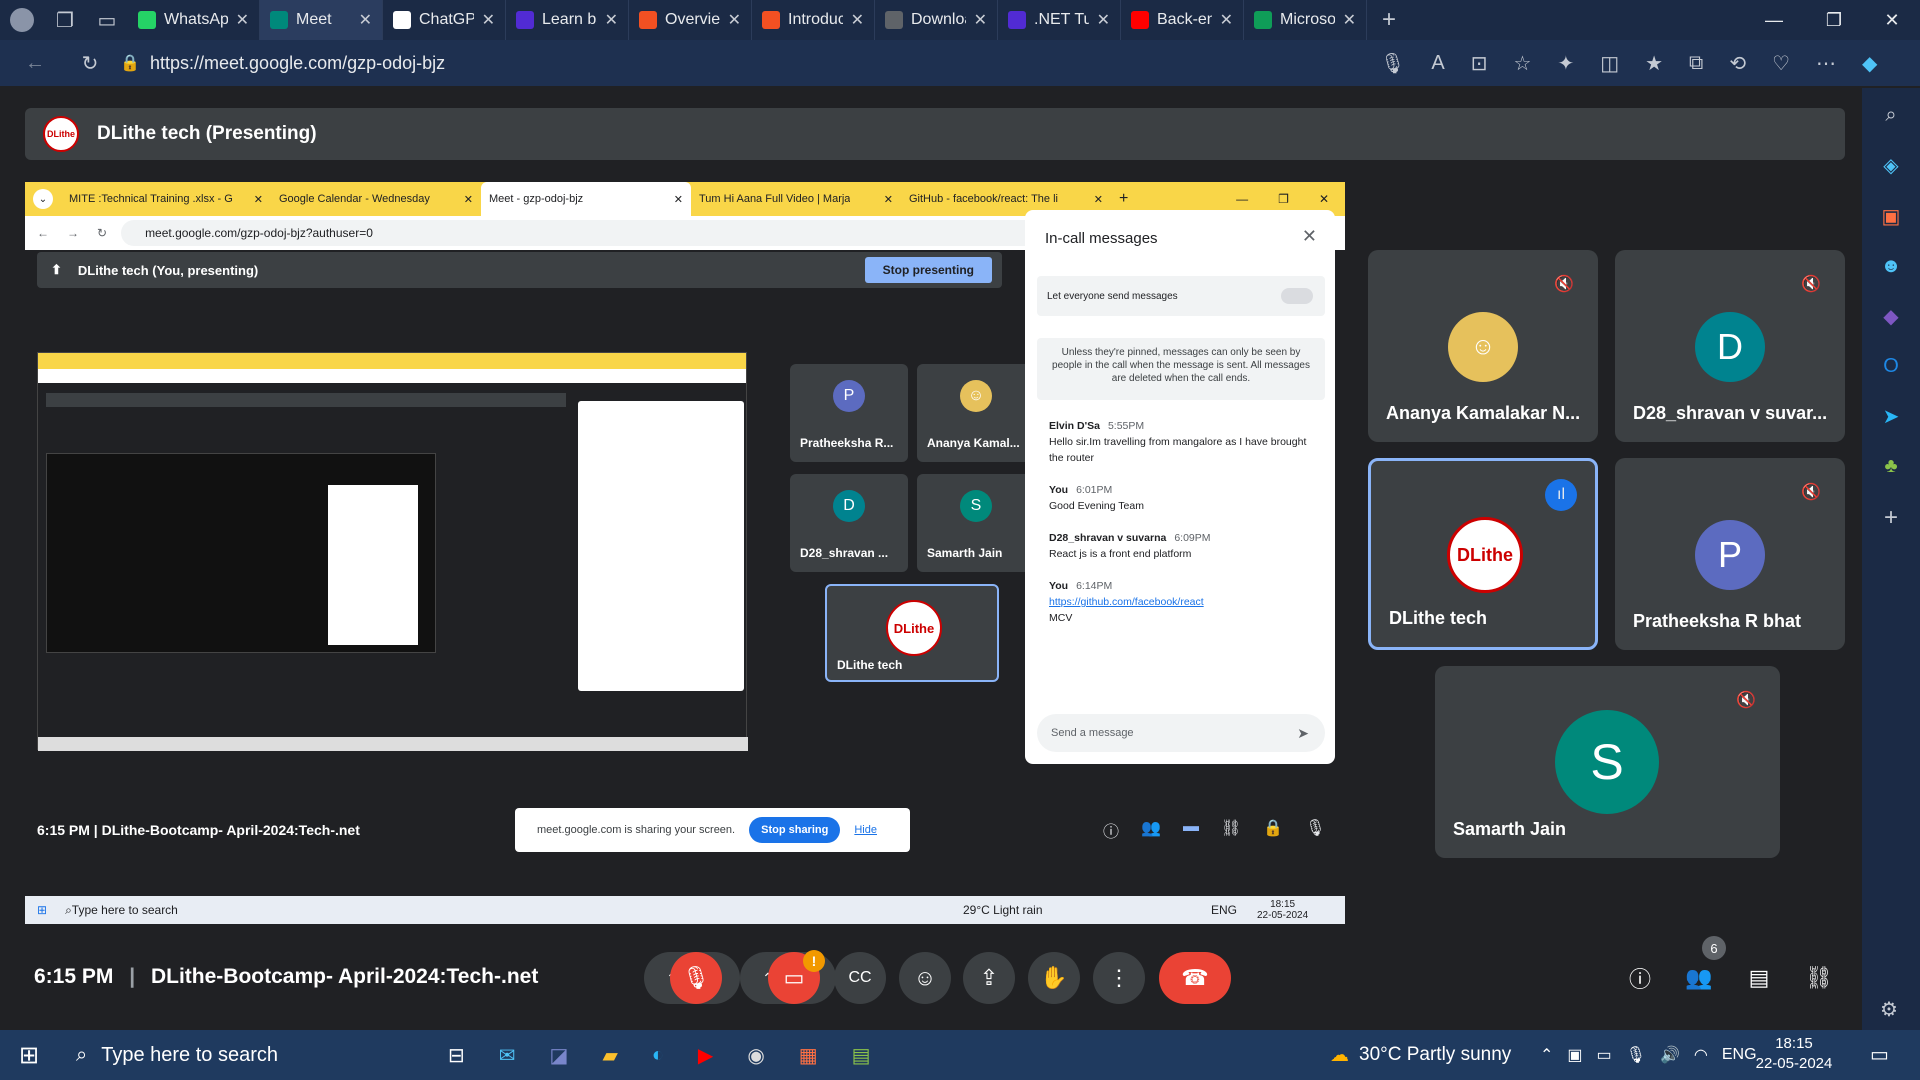  What do you see at coordinates (690, 20) in the screenshot?
I see `browser-tab: Overview ✕` at bounding box center [690, 20].